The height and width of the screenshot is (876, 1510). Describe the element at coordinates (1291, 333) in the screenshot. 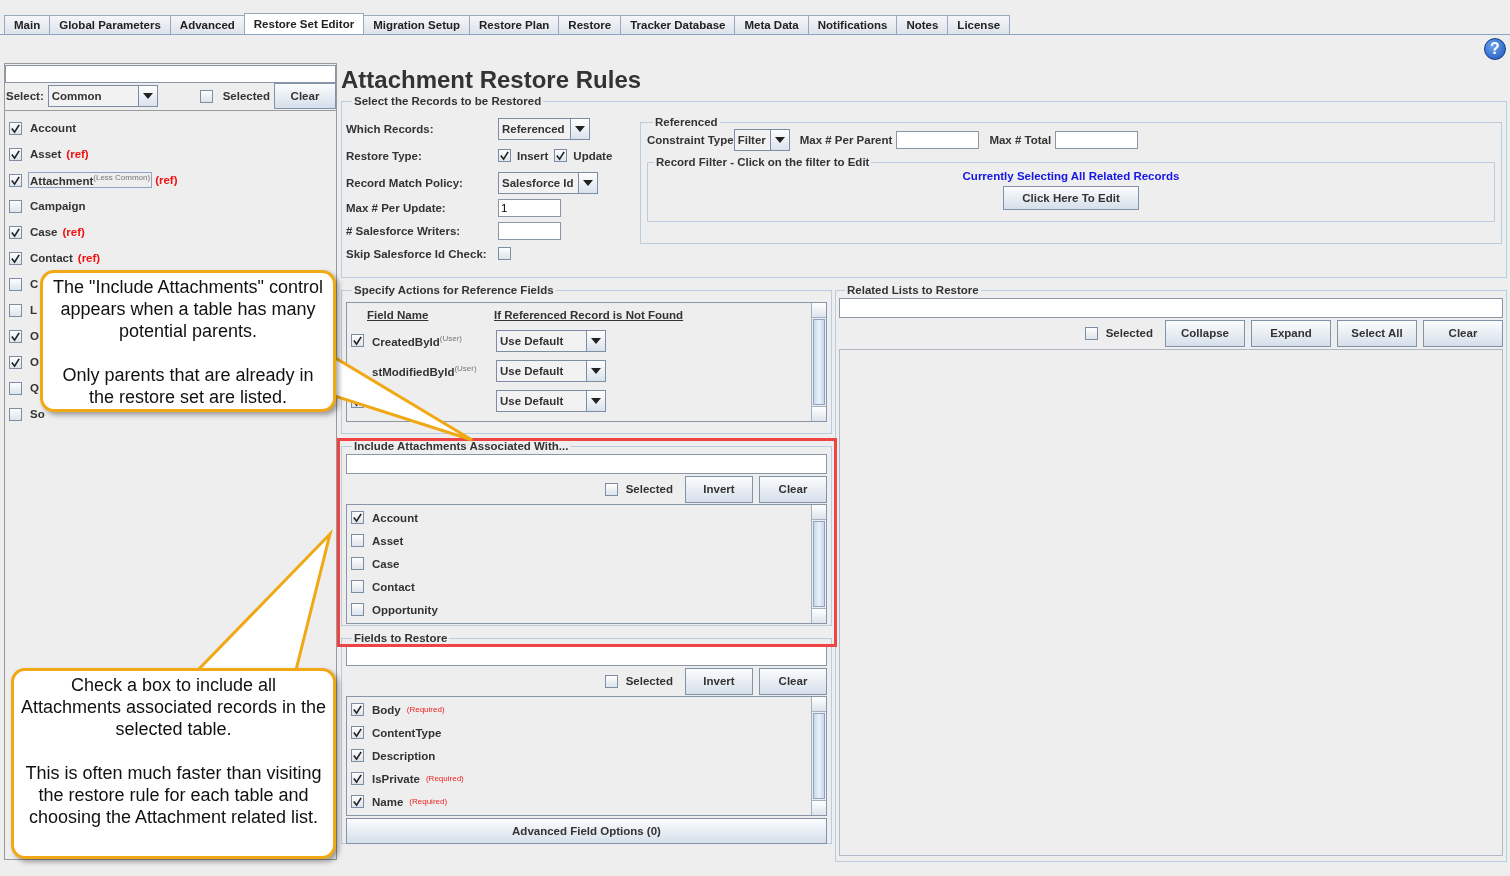

I see `list-button: Expand` at that location.